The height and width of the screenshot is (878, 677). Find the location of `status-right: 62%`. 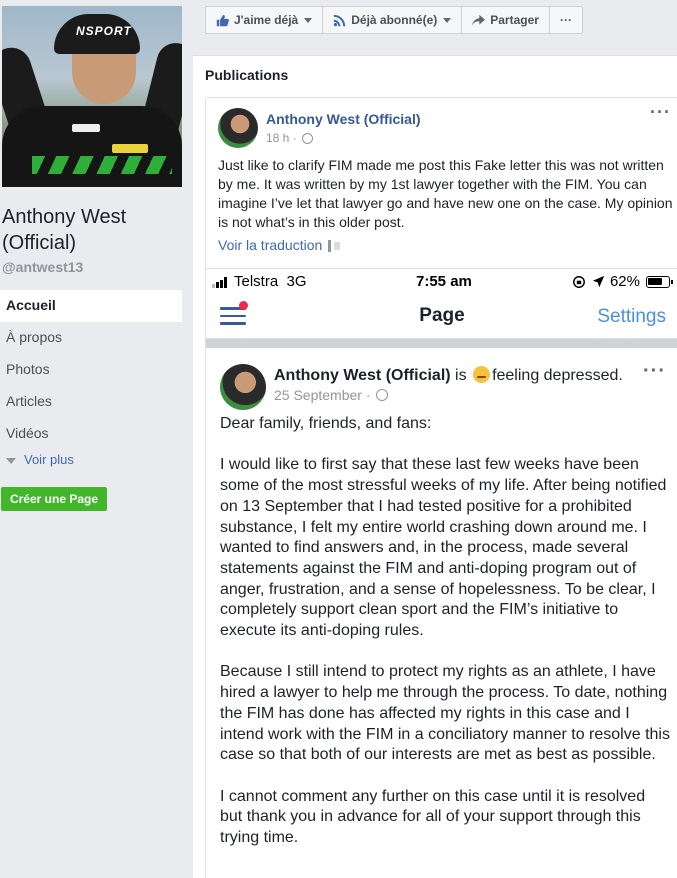

status-right: 62% is located at coordinates (622, 281).